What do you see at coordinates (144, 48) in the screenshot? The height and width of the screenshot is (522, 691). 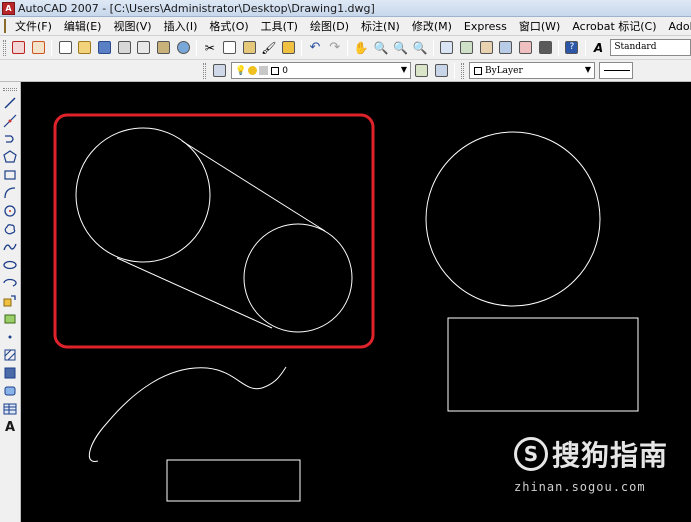 I see `print-preview-icon` at bounding box center [144, 48].